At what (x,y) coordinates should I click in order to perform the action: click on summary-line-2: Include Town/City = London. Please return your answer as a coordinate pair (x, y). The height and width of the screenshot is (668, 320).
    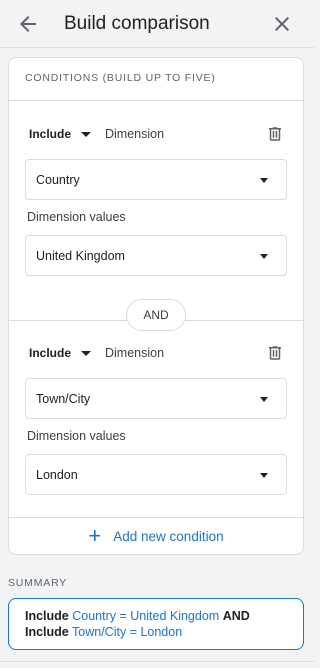
    Looking at the image, I should click on (156, 632).